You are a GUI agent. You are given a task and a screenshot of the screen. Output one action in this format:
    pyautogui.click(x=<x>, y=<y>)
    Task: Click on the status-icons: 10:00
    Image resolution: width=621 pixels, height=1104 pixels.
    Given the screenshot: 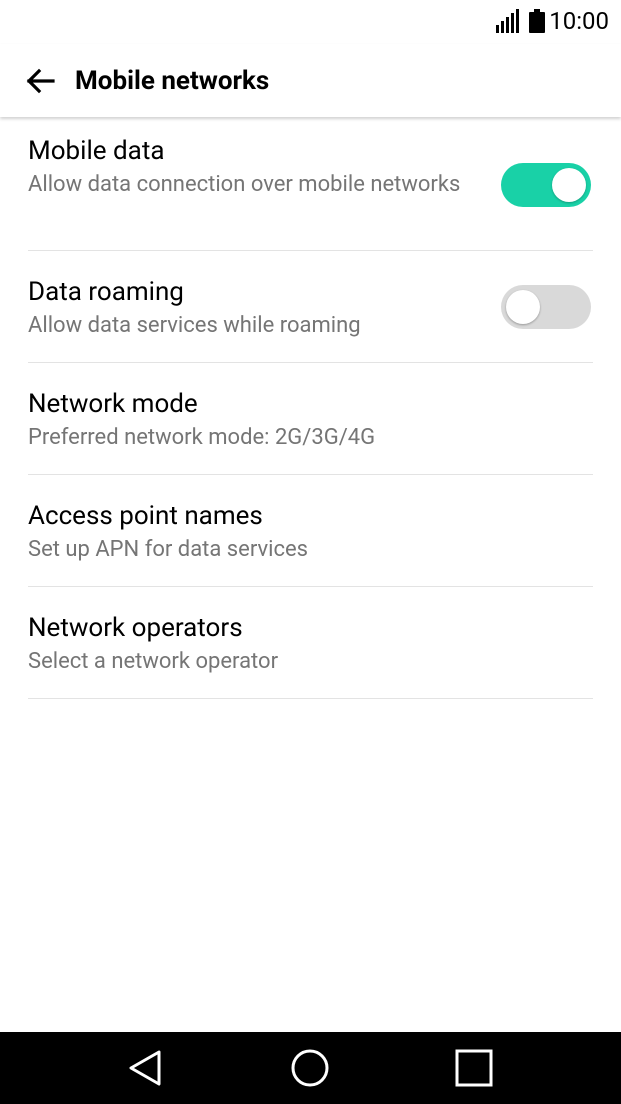 What is the action you would take?
    pyautogui.click(x=552, y=21)
    